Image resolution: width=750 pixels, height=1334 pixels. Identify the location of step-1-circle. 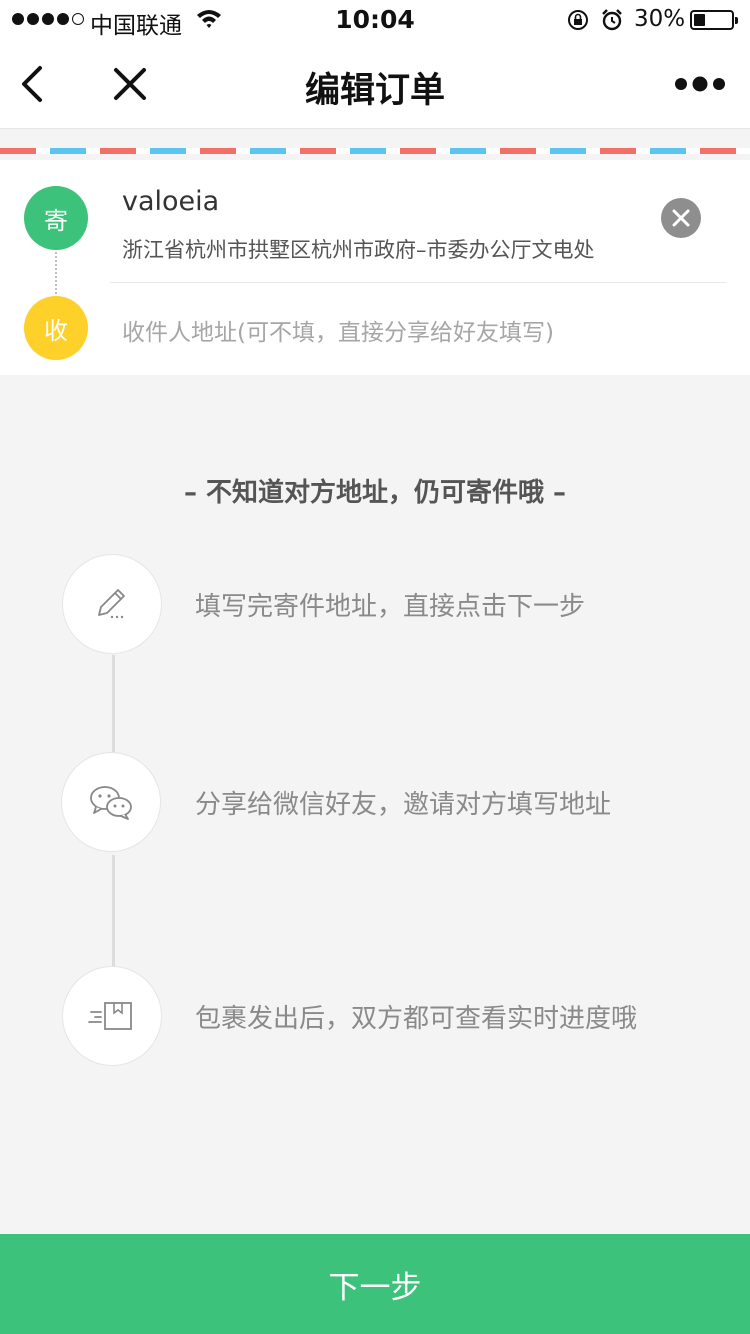
(112, 604).